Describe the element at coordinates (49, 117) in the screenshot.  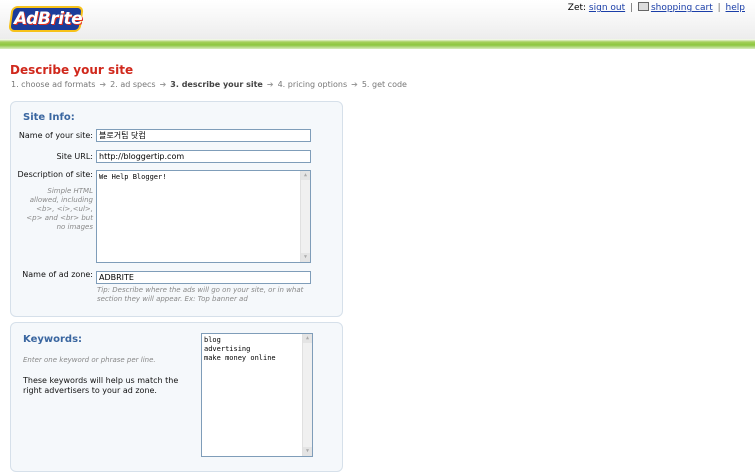
I see `site-info-title: Site Info:` at that location.